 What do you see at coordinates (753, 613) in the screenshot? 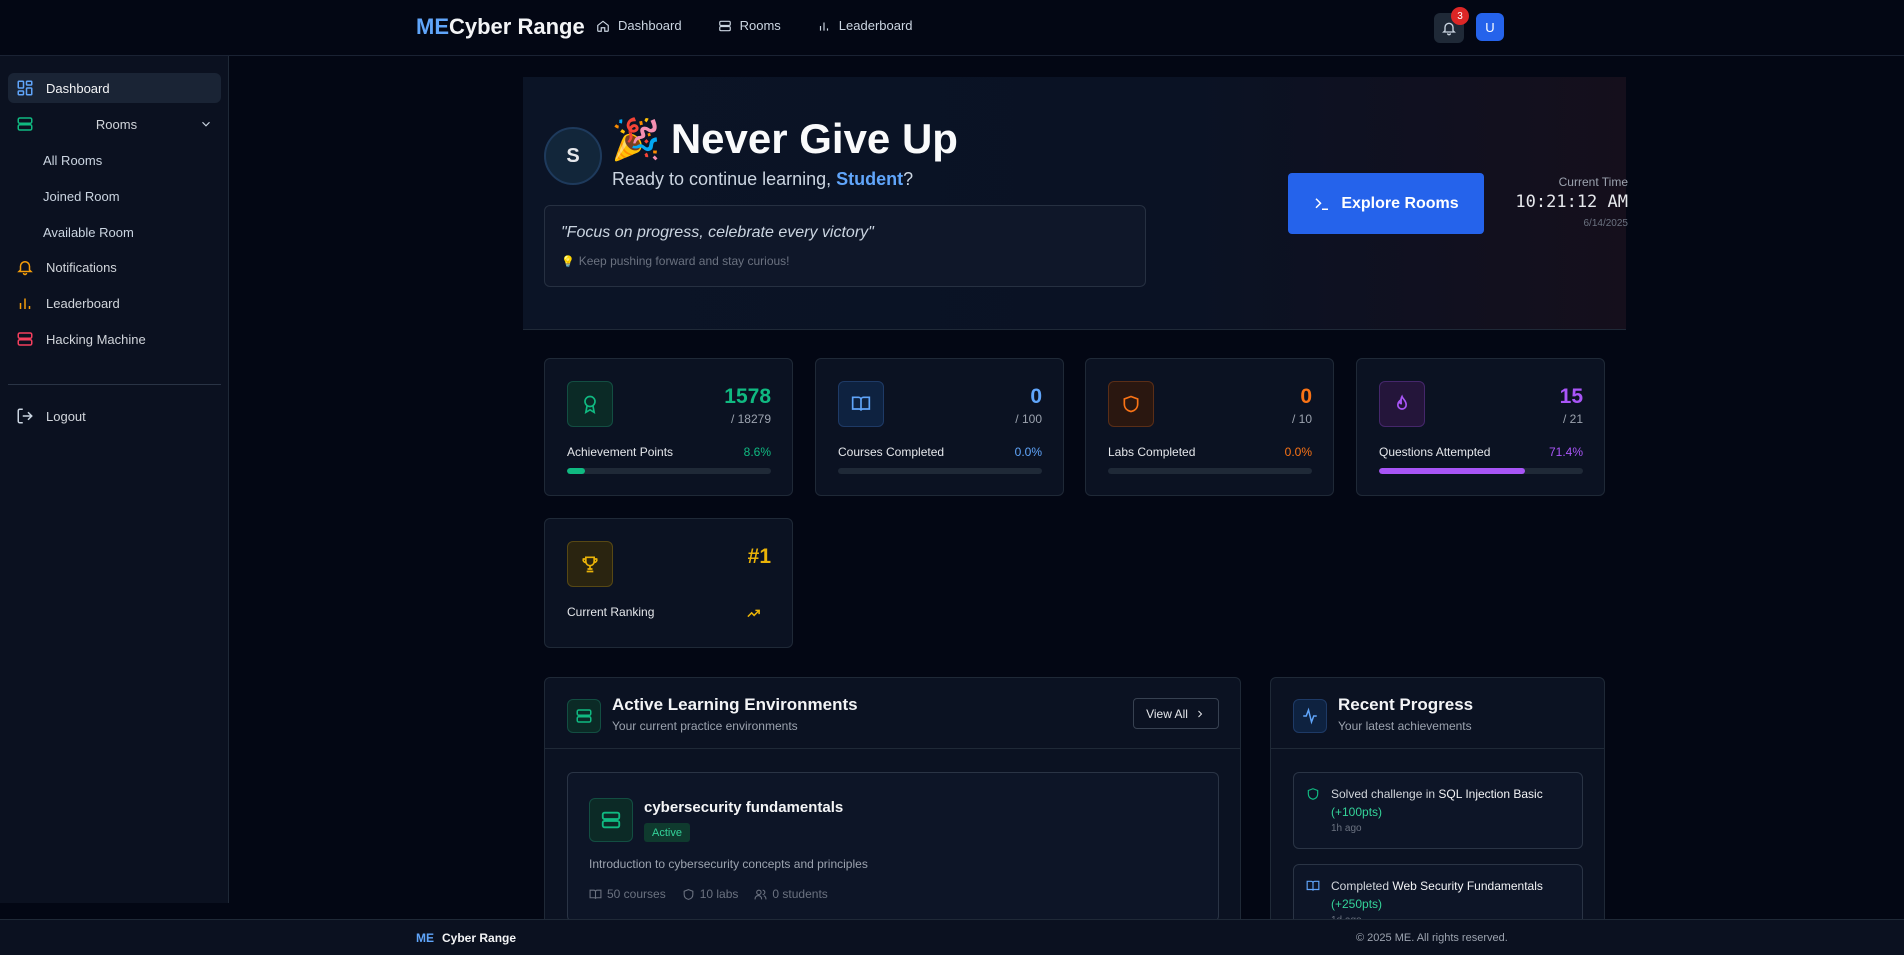
I see `trending-up-icon` at bounding box center [753, 613].